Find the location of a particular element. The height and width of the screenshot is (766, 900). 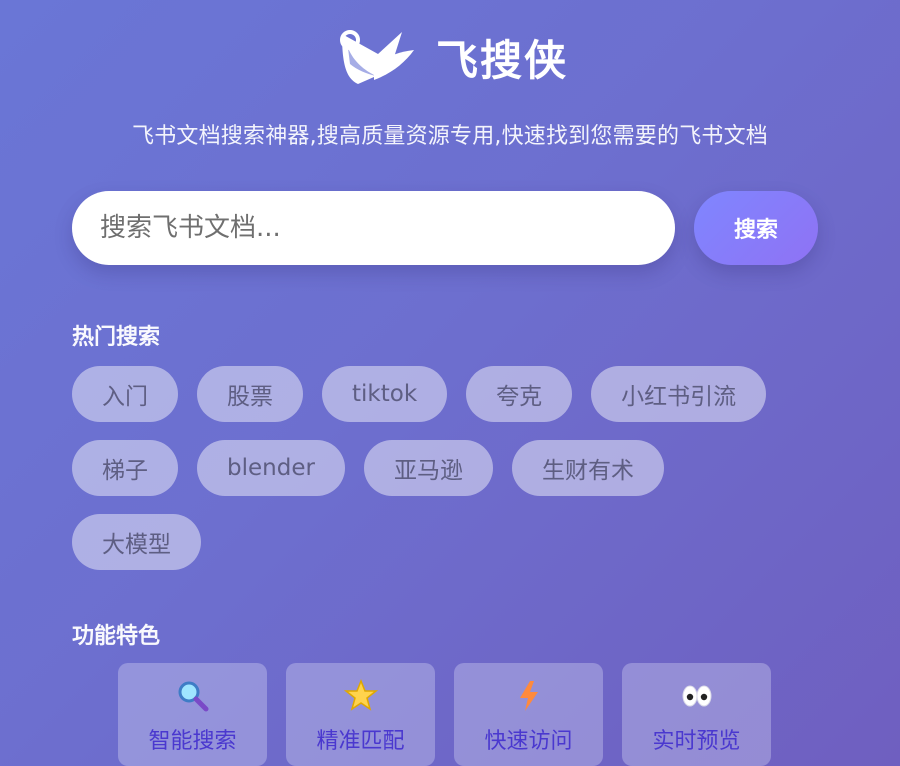

feature-card-fast-access: 快速访问 is located at coordinates (528, 714).